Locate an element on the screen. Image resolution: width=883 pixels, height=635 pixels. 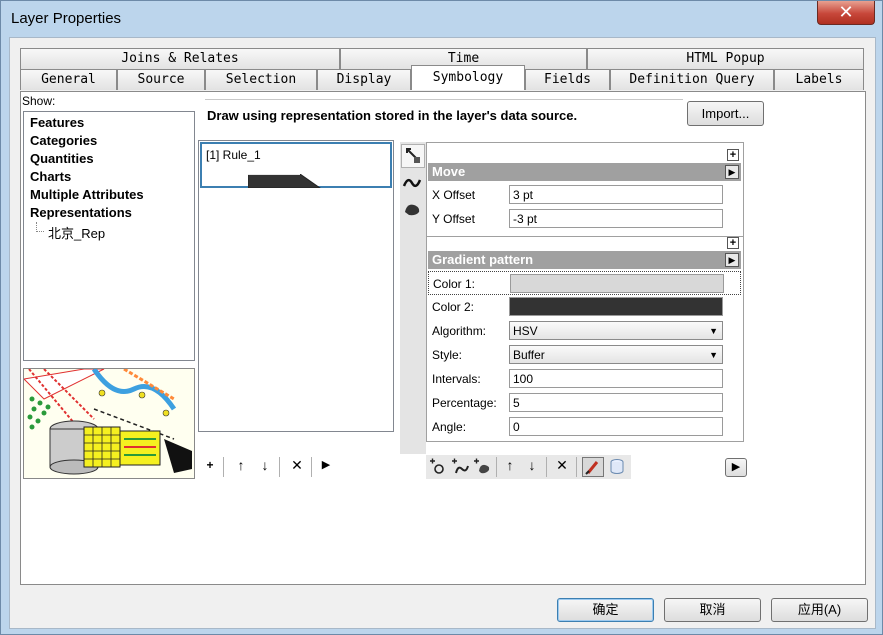
move-layer-up-button: ↑ is located at coordinates (510, 465).